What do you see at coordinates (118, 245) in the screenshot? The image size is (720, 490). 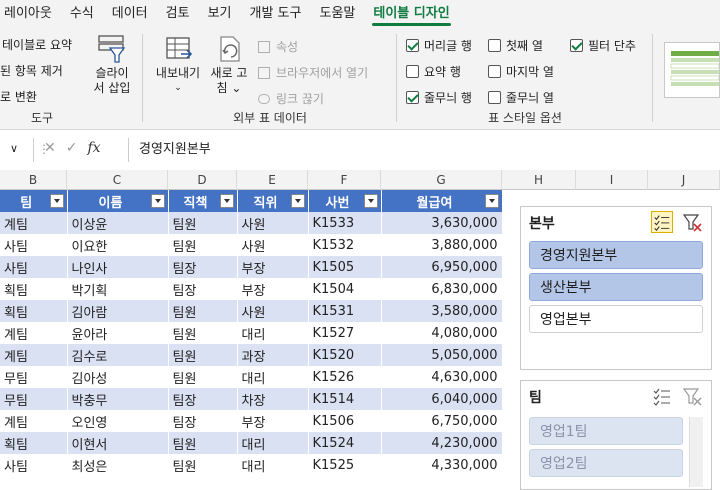 I see `cell-name: 이요한` at bounding box center [118, 245].